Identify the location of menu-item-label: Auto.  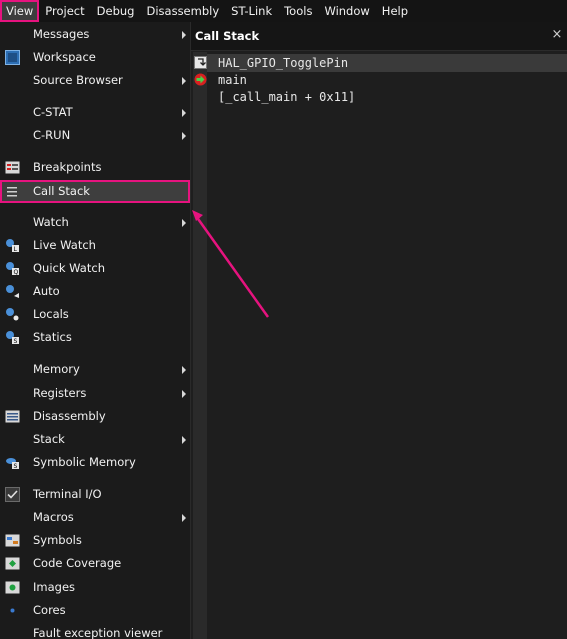
(46, 291).